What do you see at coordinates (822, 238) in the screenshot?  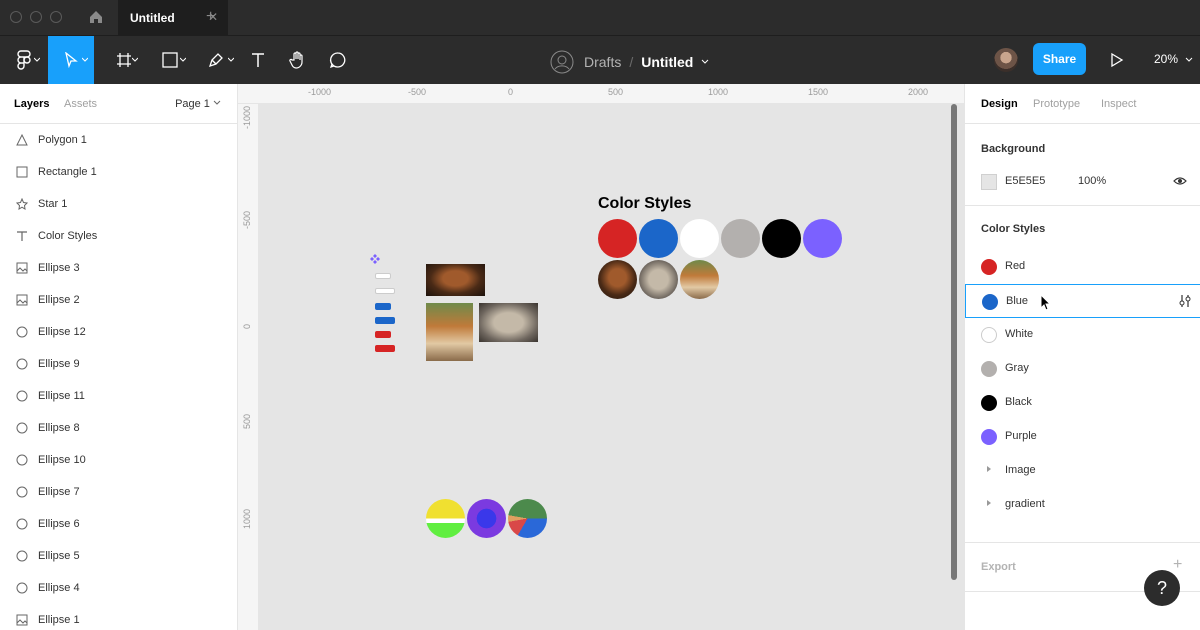 I see `color-swatch-purple` at bounding box center [822, 238].